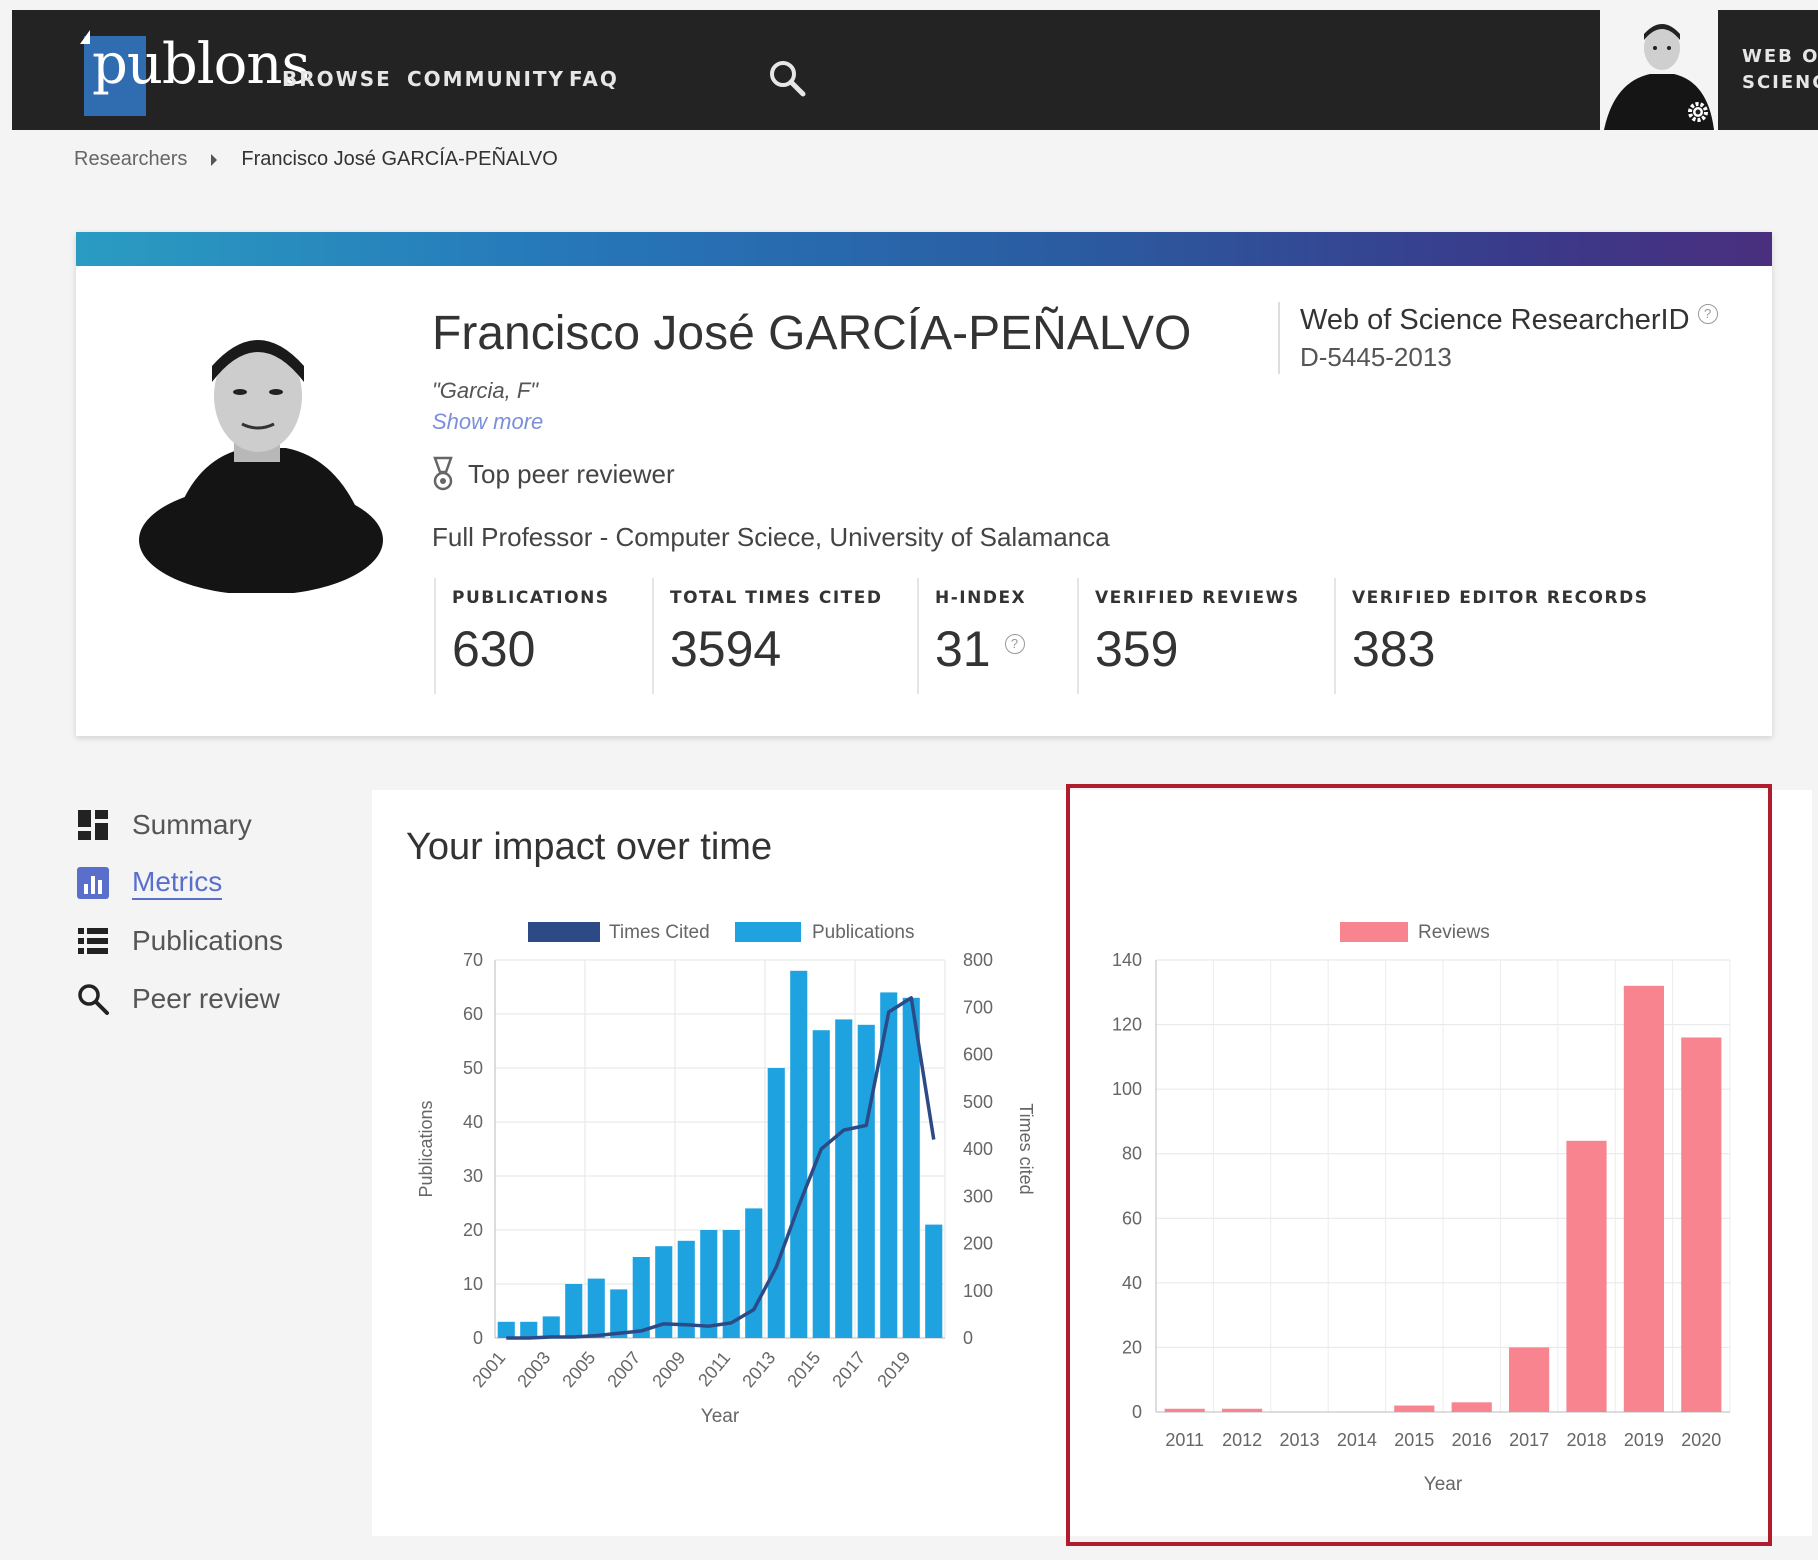 This screenshot has height=1560, width=1818. Describe the element at coordinates (863, 932) in the screenshot. I see `legend-label-publications: Publications` at that location.